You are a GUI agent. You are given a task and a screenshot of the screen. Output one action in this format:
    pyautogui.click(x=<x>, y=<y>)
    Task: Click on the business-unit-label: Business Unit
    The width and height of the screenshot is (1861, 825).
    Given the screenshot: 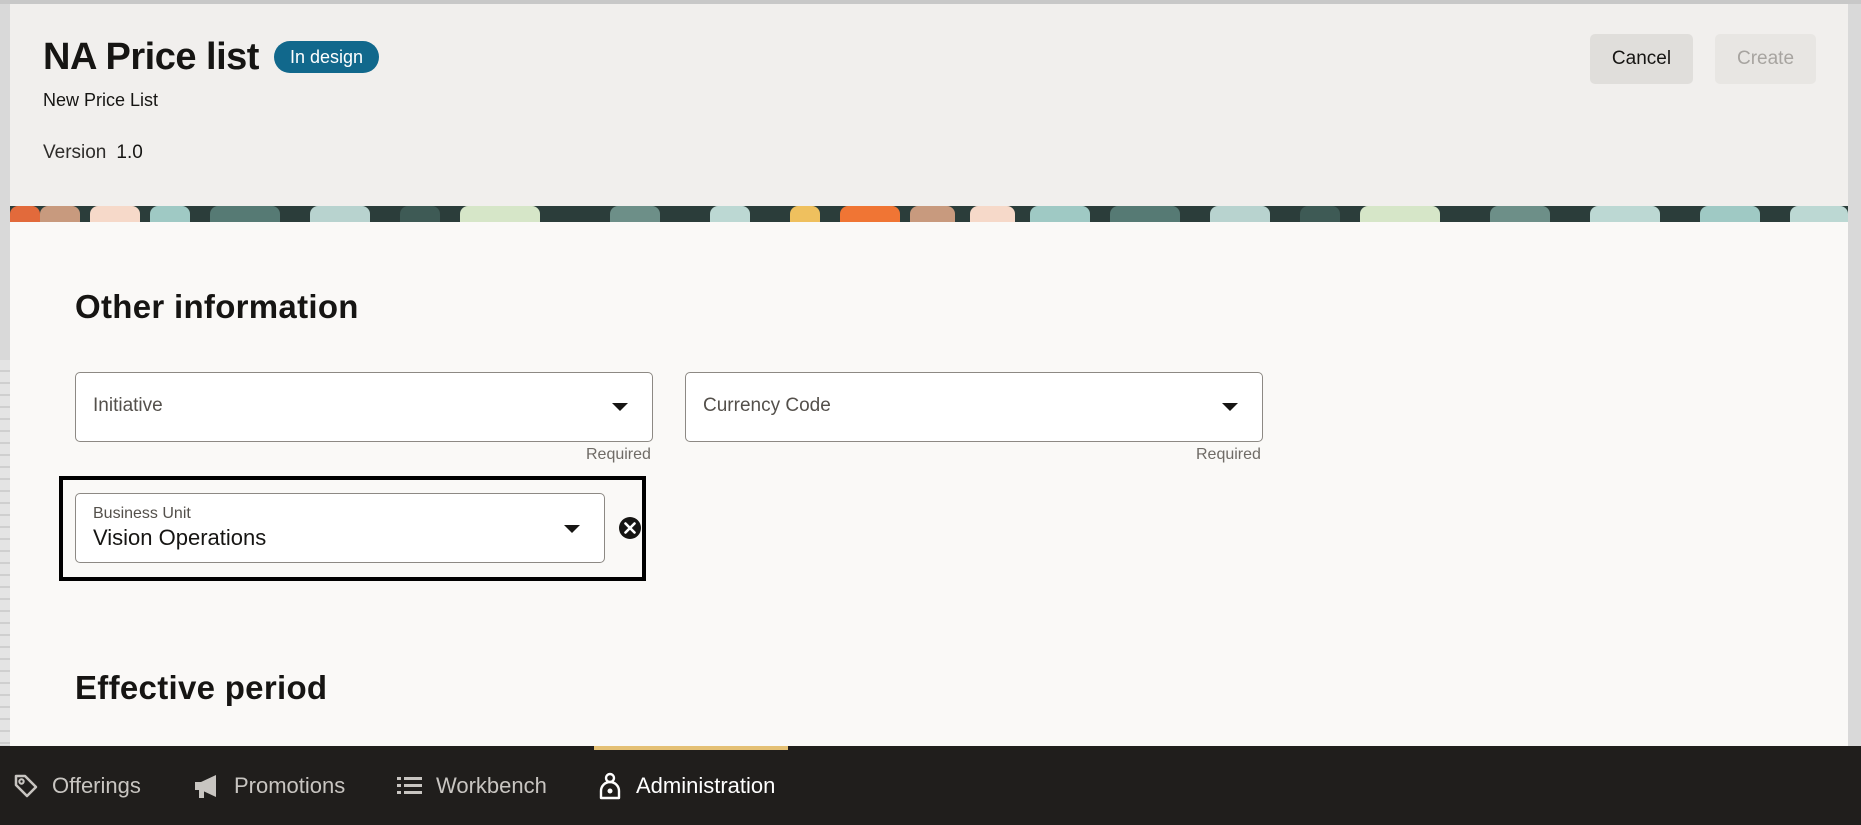 What is the action you would take?
    pyautogui.click(x=142, y=513)
    